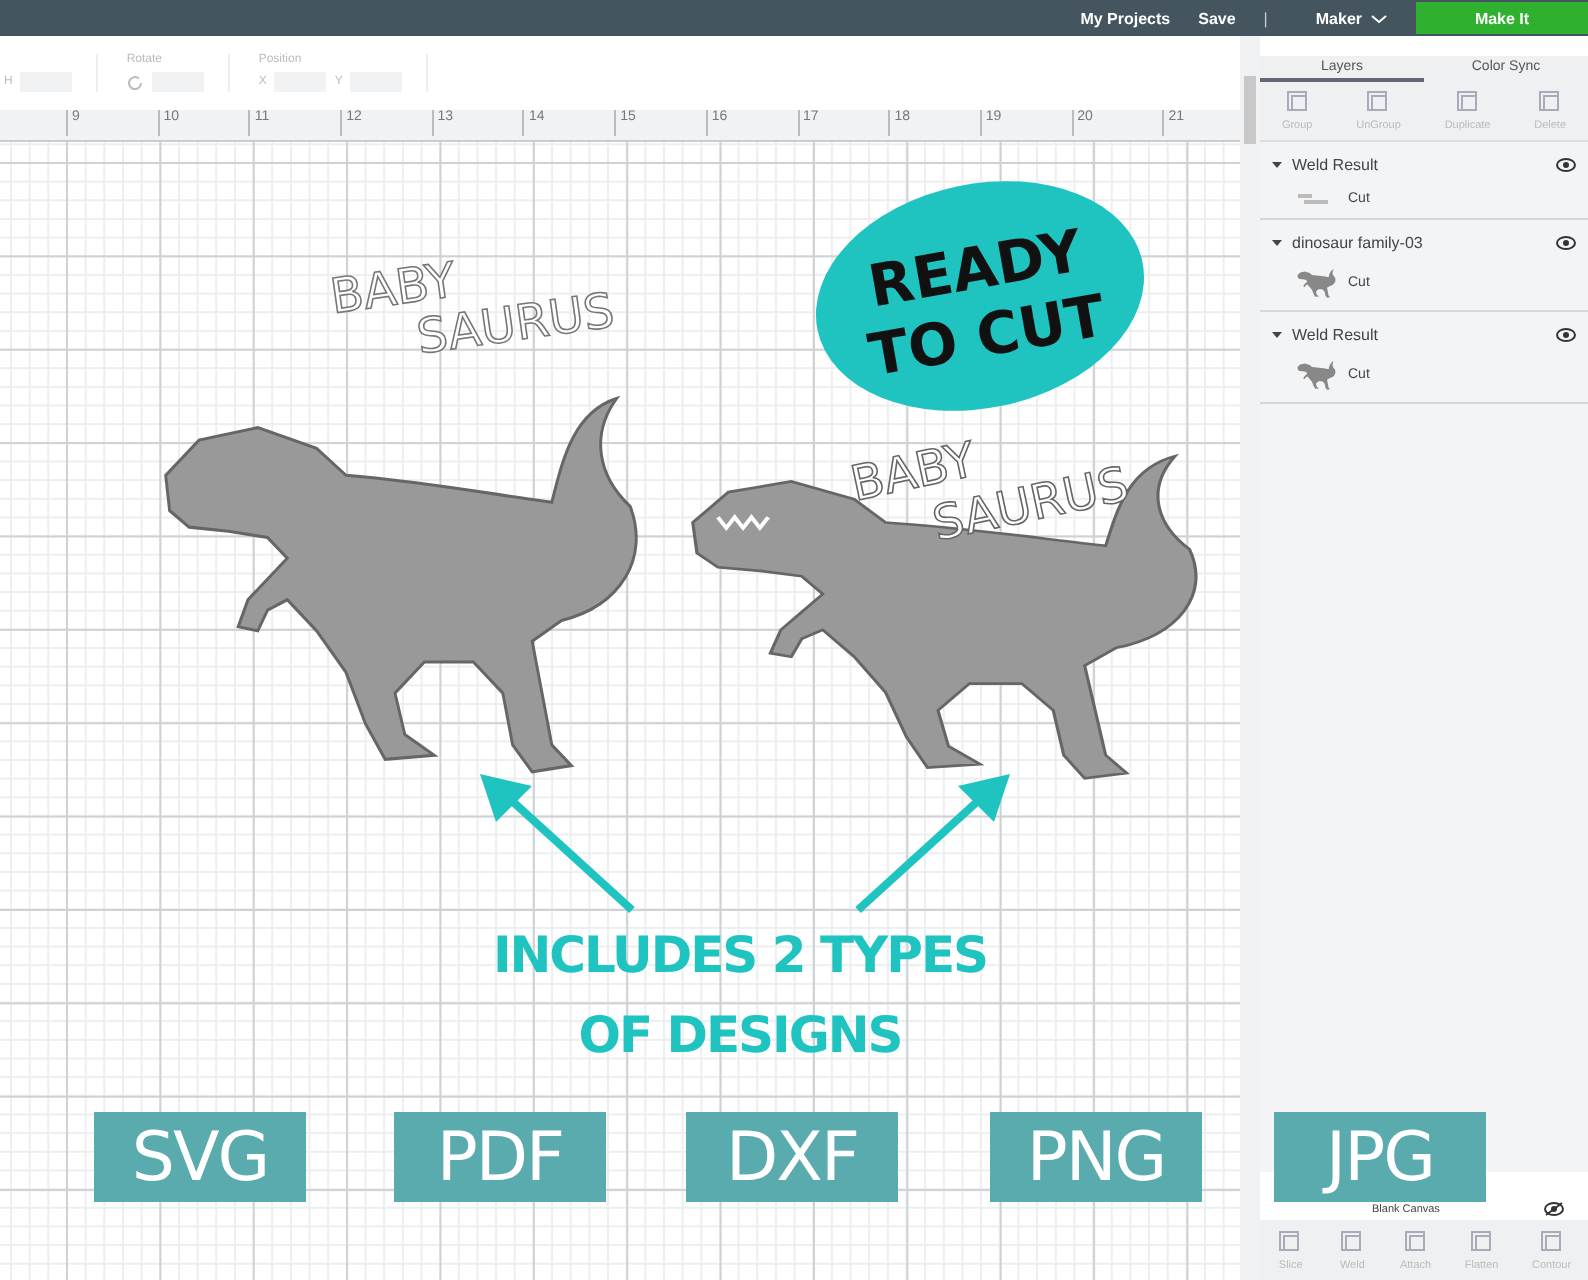 The height and width of the screenshot is (1280, 1588). Describe the element at coordinates (1379, 18) in the screenshot. I see `chevron-down-icon` at that location.